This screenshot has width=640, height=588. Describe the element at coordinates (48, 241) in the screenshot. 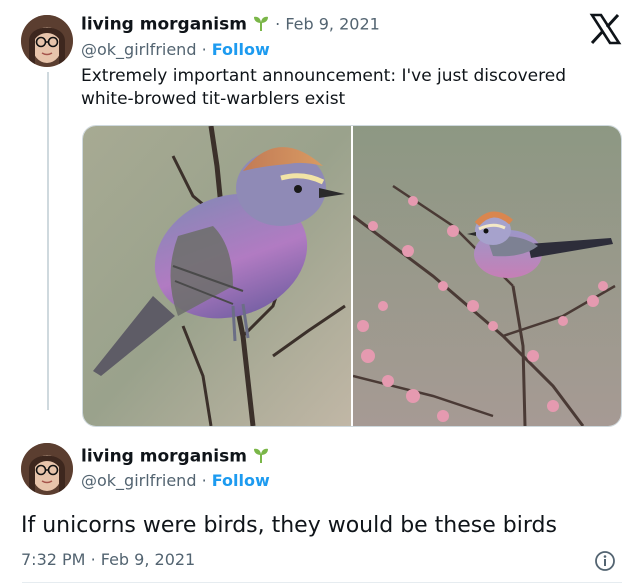

I see `thread-line` at that location.